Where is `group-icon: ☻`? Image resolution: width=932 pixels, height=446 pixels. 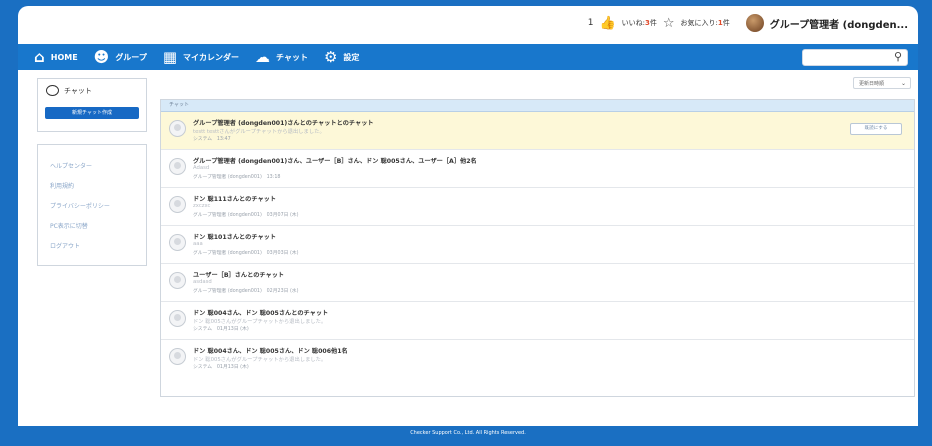
group-icon: ☻ is located at coordinates (101, 56).